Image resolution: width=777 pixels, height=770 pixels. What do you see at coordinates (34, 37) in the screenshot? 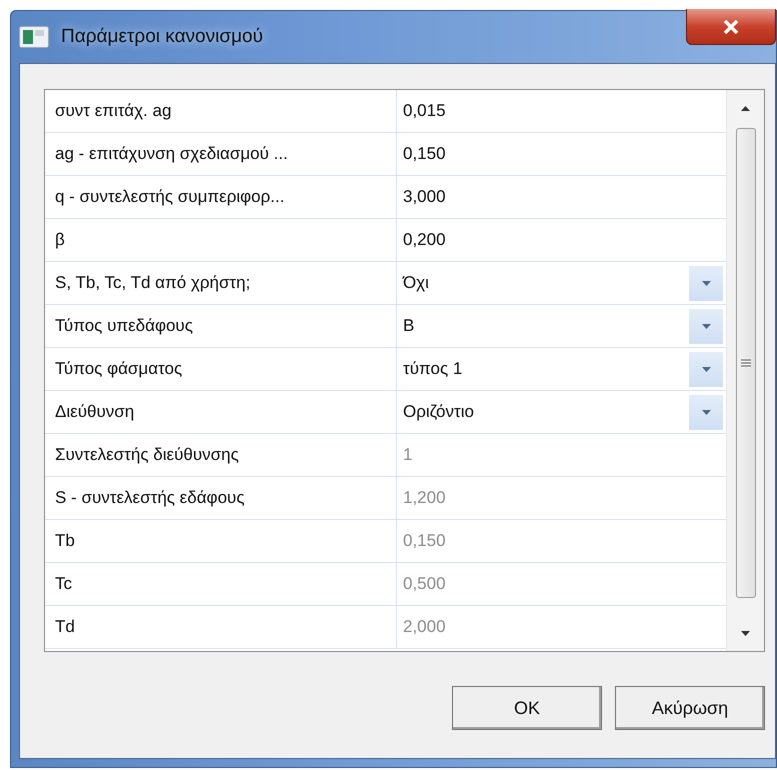
I see `app-icon` at bounding box center [34, 37].